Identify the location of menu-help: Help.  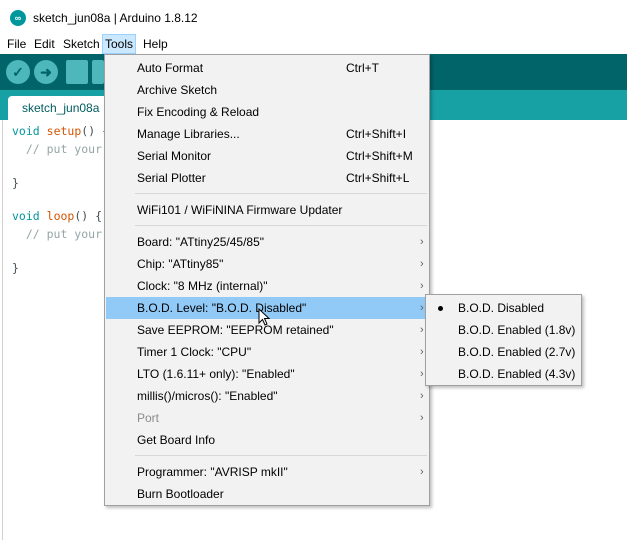
(155, 44).